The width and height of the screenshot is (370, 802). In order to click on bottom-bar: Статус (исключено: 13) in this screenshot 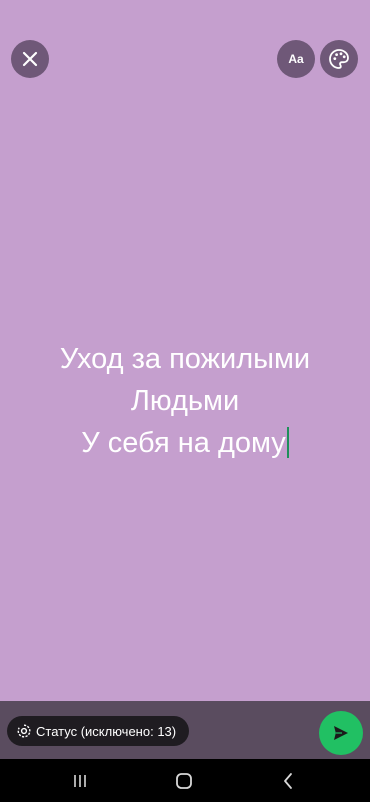, I will do `click(185, 730)`.